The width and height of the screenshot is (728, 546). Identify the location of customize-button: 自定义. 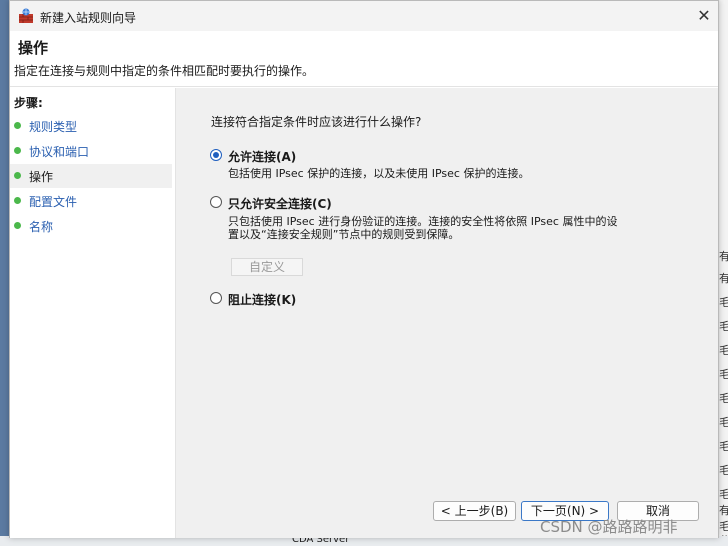
(267, 267).